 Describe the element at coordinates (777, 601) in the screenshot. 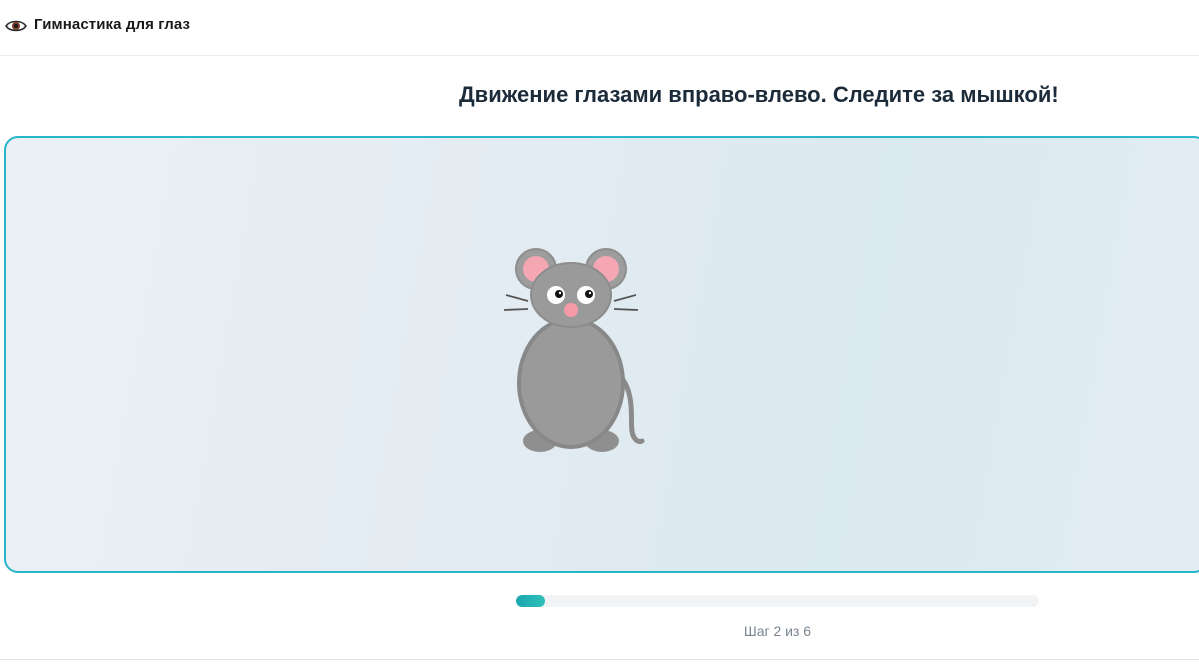

I see `progress-bar` at that location.